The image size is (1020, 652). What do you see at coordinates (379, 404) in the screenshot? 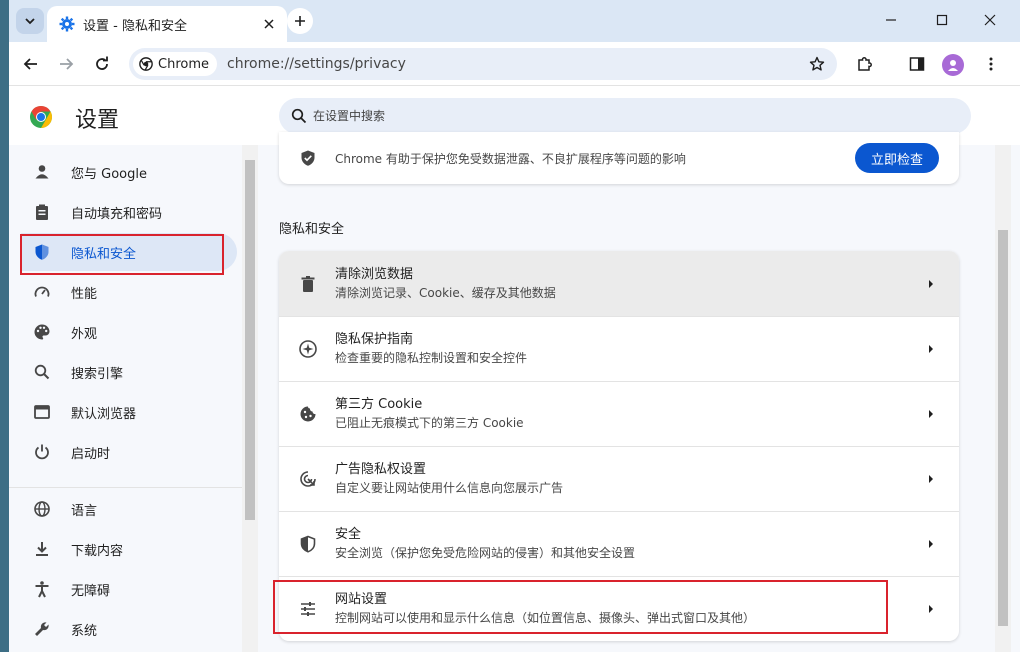
I see `row-title: 第三方 Cookie` at bounding box center [379, 404].